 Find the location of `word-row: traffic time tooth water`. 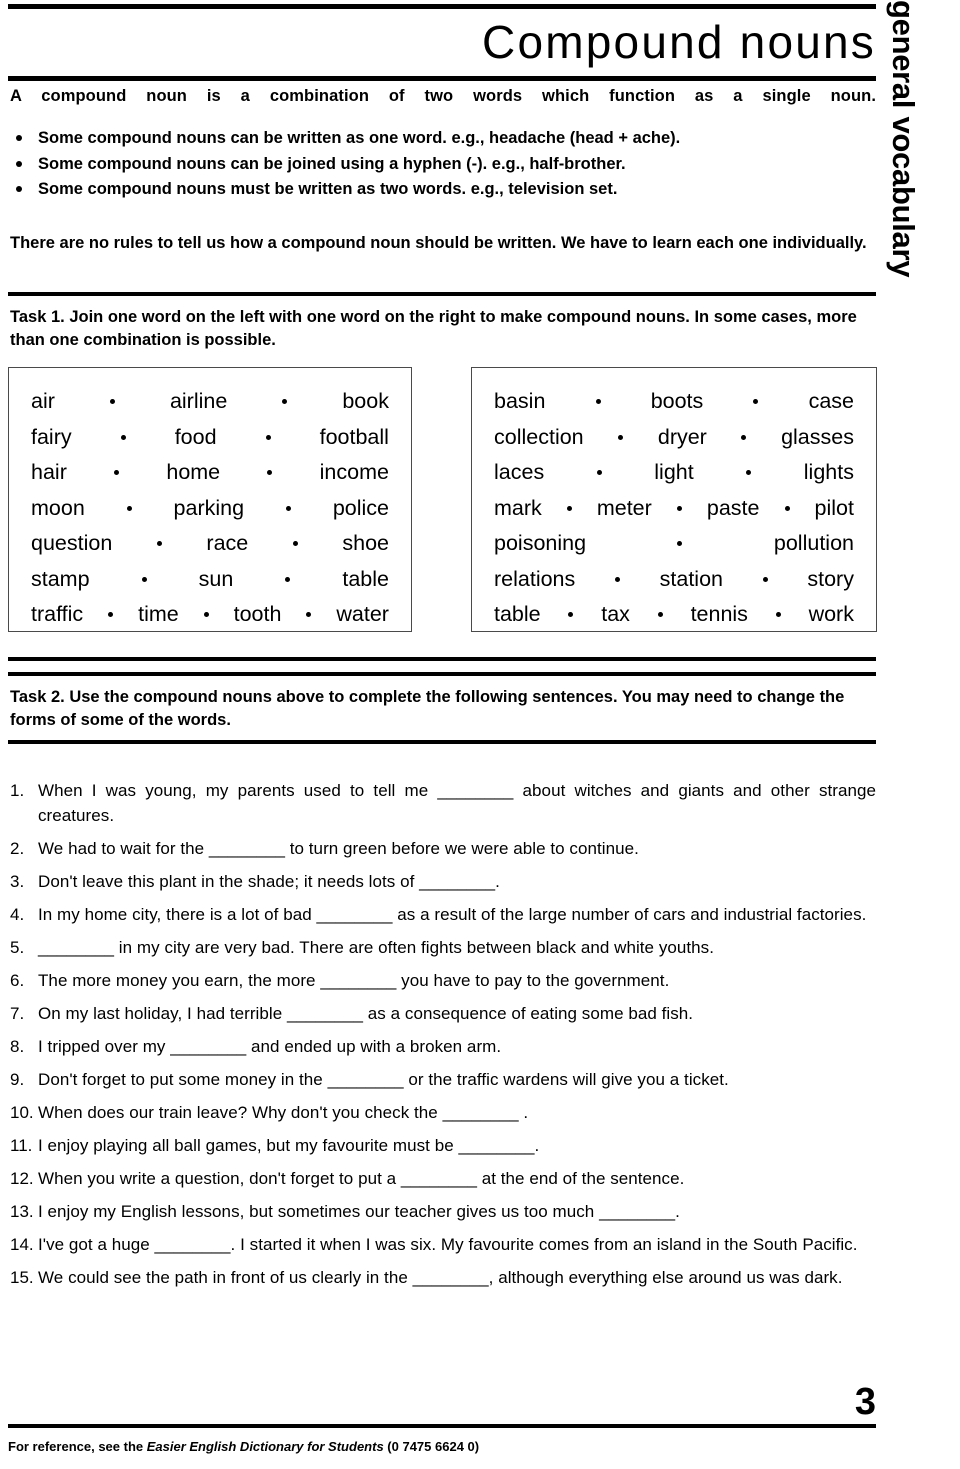

word-row: traffic time tooth water is located at coordinates (210, 615).